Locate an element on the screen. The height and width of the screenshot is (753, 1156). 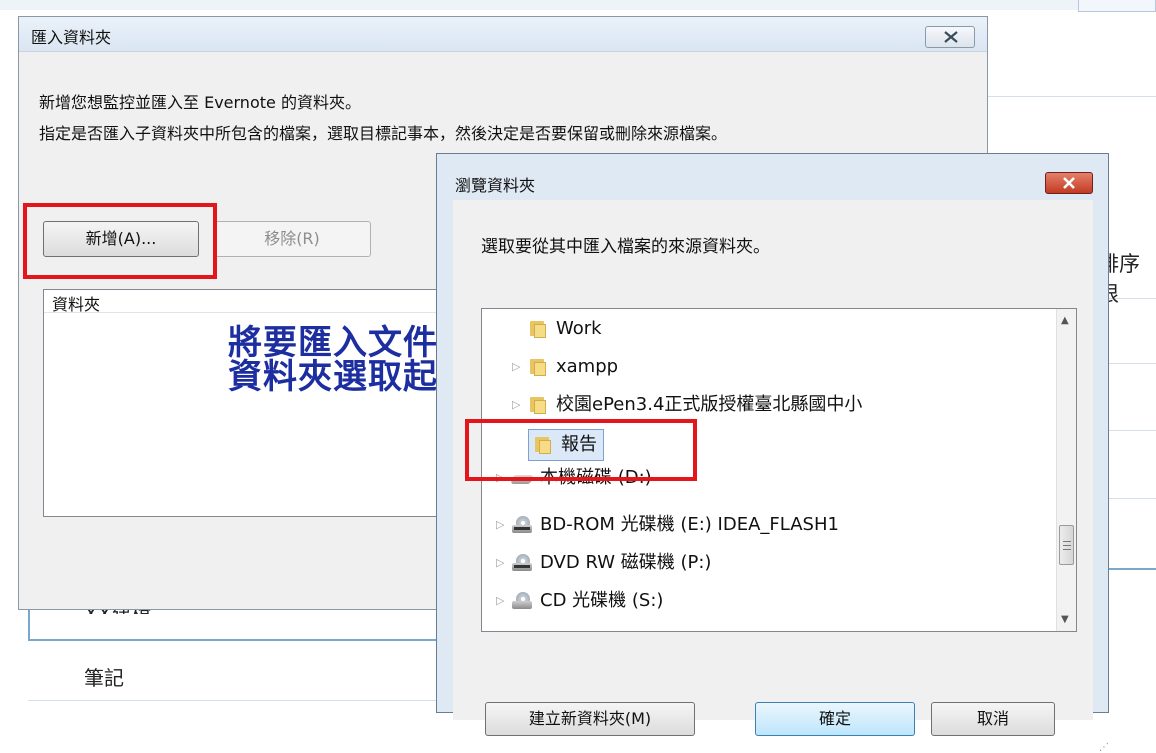
scroll-down-icon: ▼ is located at coordinates (1065, 619).